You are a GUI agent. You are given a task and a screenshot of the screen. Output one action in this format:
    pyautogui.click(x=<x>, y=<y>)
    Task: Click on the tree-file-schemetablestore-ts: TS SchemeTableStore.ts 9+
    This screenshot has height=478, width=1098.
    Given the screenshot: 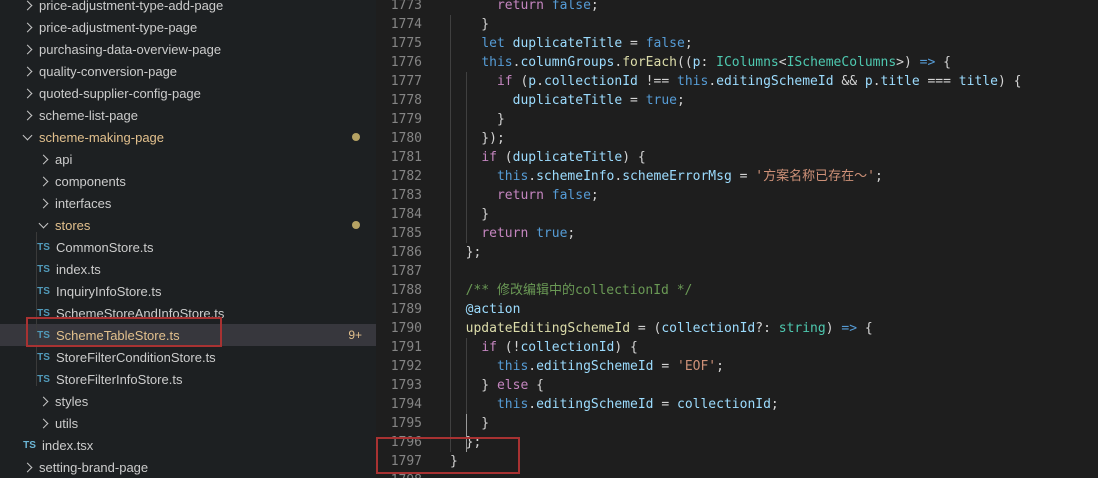 What is the action you would take?
    pyautogui.click(x=188, y=335)
    